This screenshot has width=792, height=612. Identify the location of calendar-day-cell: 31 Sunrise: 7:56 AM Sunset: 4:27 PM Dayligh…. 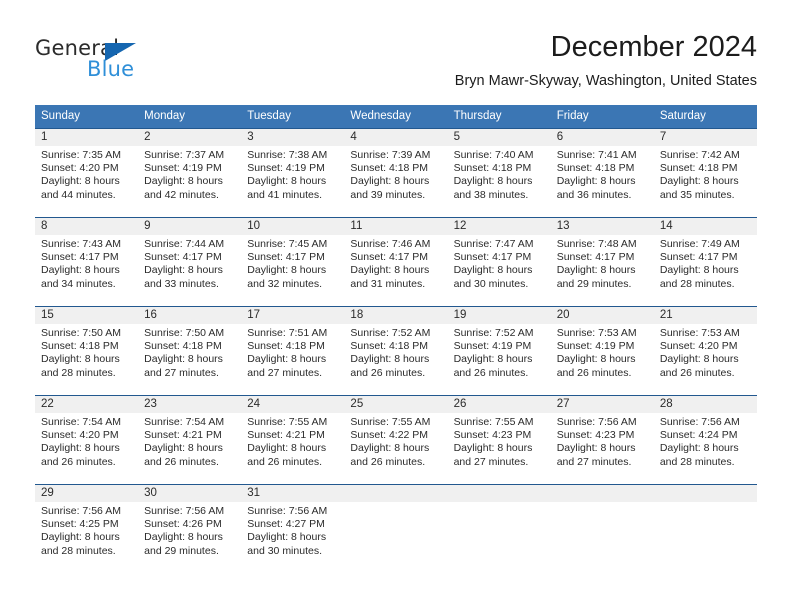
(293, 528).